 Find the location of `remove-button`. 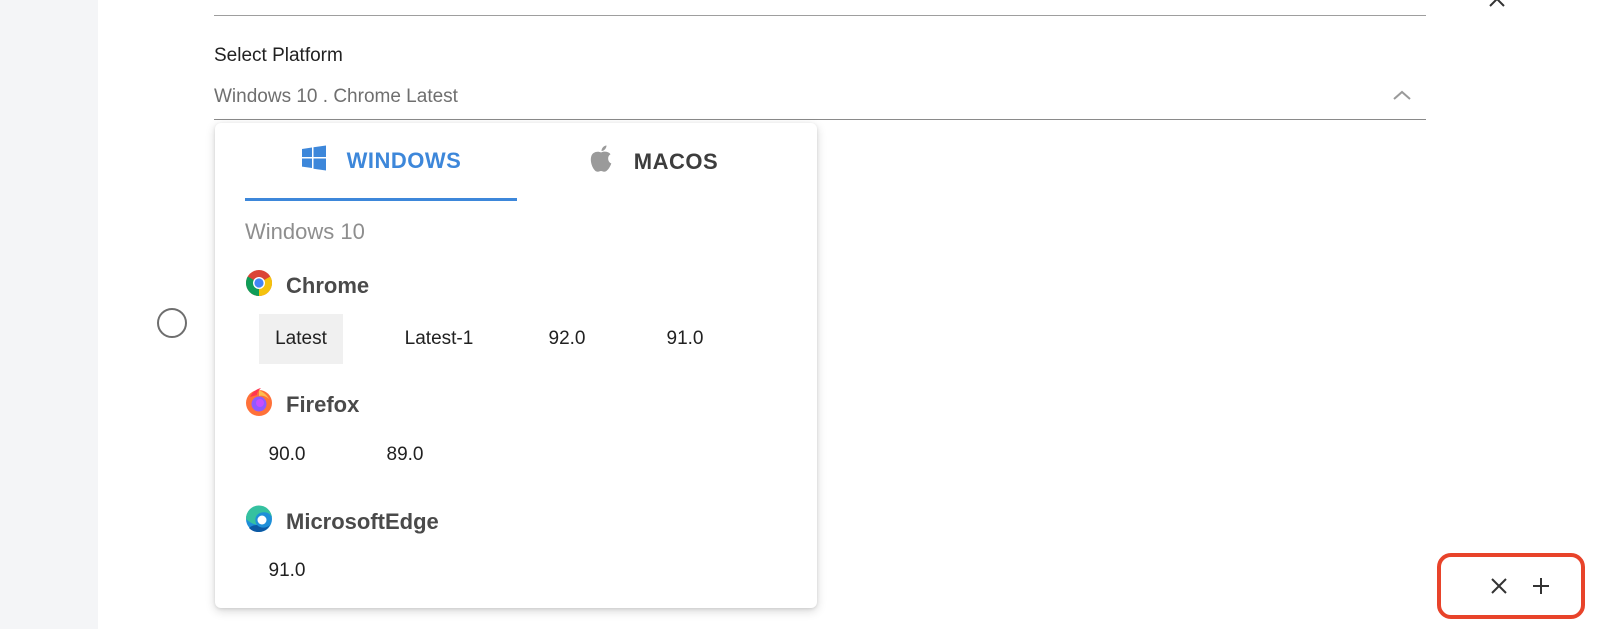

remove-button is located at coordinates (1499, 586).